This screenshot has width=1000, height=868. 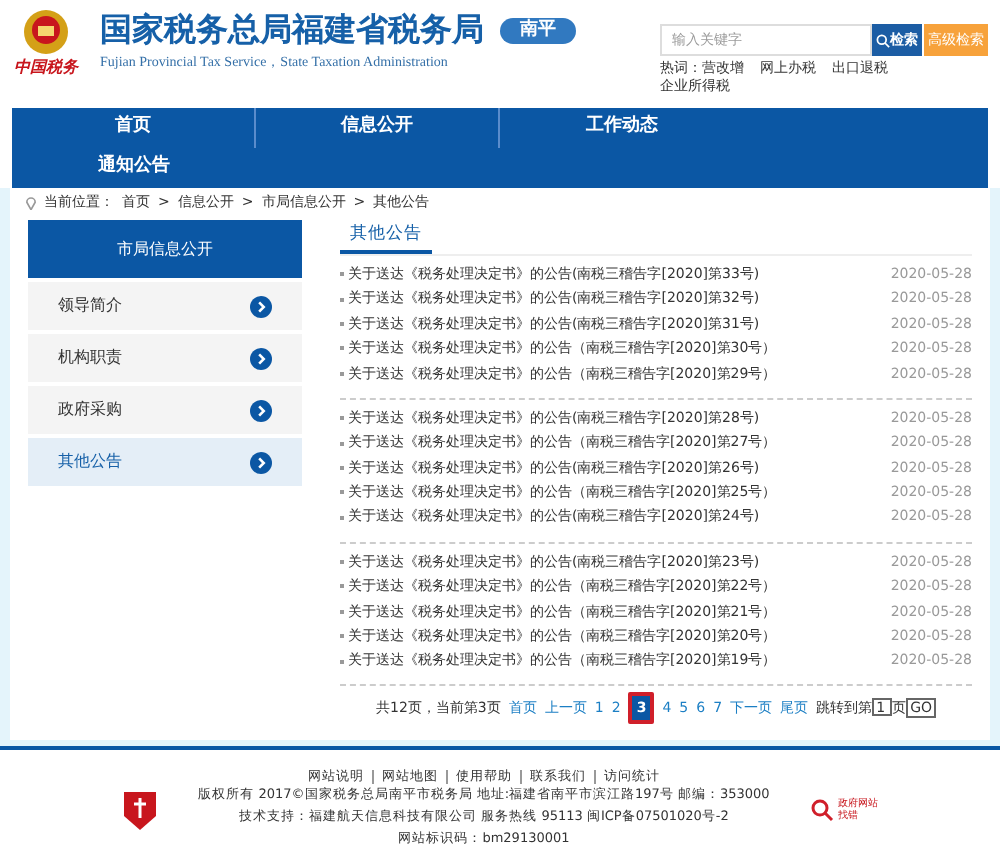 I want to click on search-icon, so click(x=883, y=40).